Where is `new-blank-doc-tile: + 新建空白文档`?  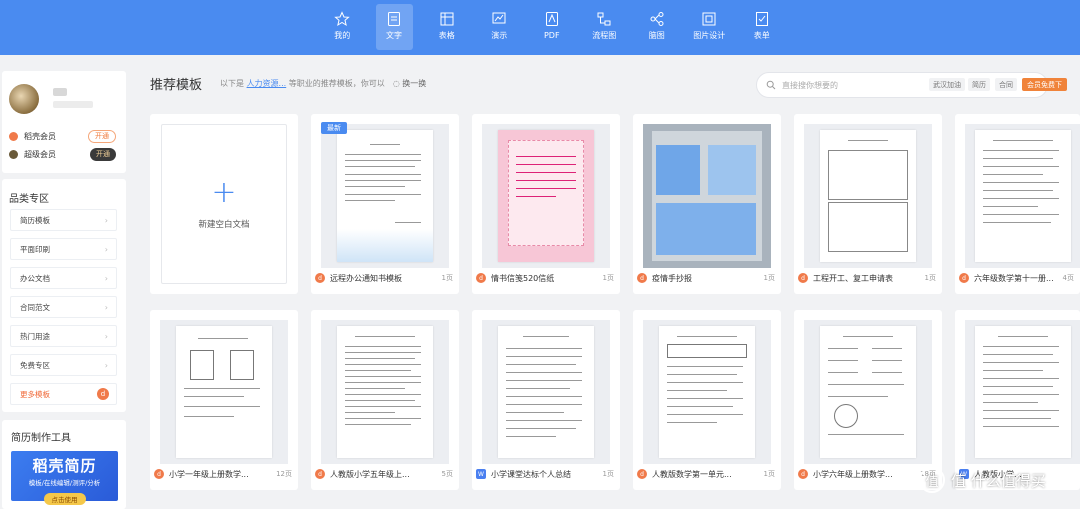 new-blank-doc-tile: + 新建空白文档 is located at coordinates (224, 204).